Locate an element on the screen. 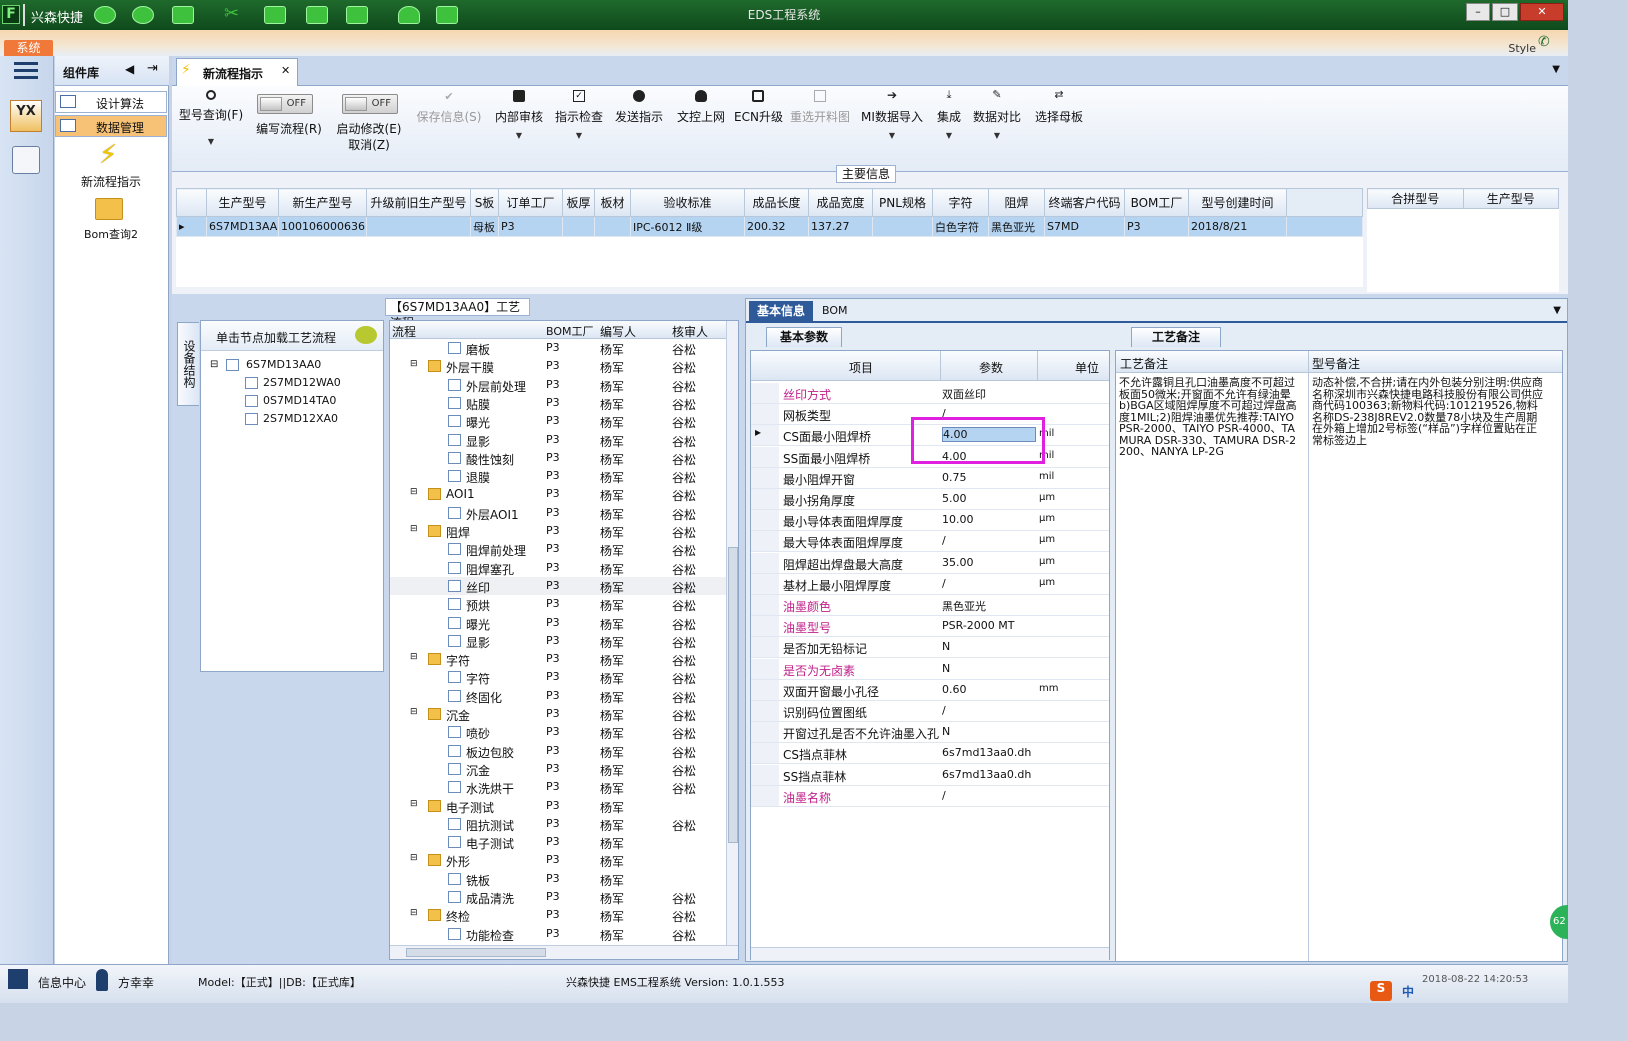 The height and width of the screenshot is (1041, 1627). main-info-header: 订单工厂 is located at coordinates (530, 202).